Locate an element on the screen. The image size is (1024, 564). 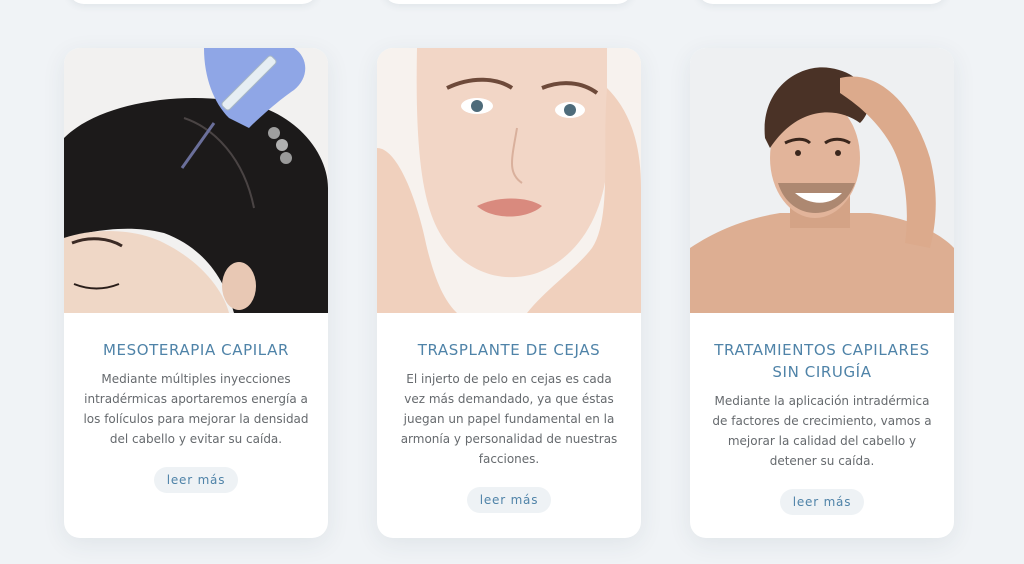
eyebrow-transplant-photo is located at coordinates (509, 180).